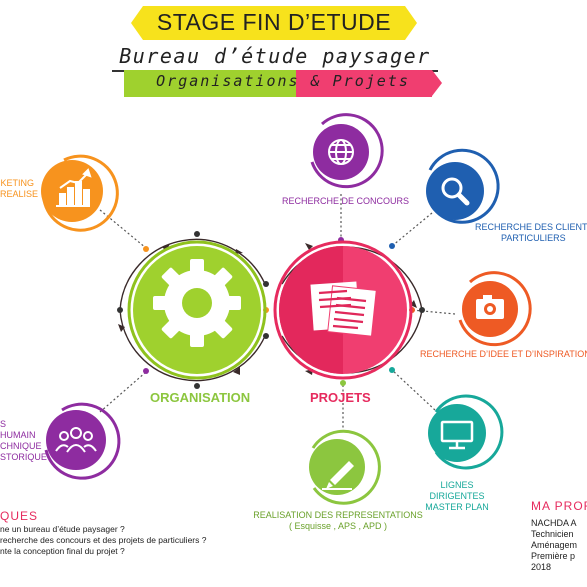 This screenshot has height=587, width=587. I want to click on problematique-item: ne un bureau d’étude paysager ?, so click(62, 529).